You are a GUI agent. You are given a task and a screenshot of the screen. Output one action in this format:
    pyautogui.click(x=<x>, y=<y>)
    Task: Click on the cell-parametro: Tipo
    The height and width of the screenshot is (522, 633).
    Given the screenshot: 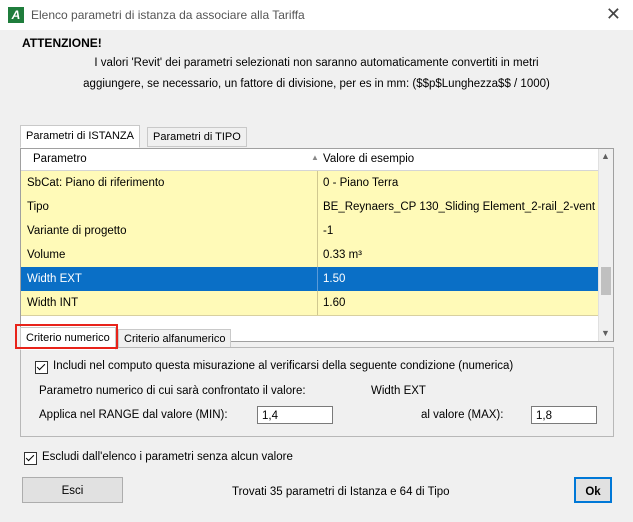 What is the action you would take?
    pyautogui.click(x=38, y=207)
    